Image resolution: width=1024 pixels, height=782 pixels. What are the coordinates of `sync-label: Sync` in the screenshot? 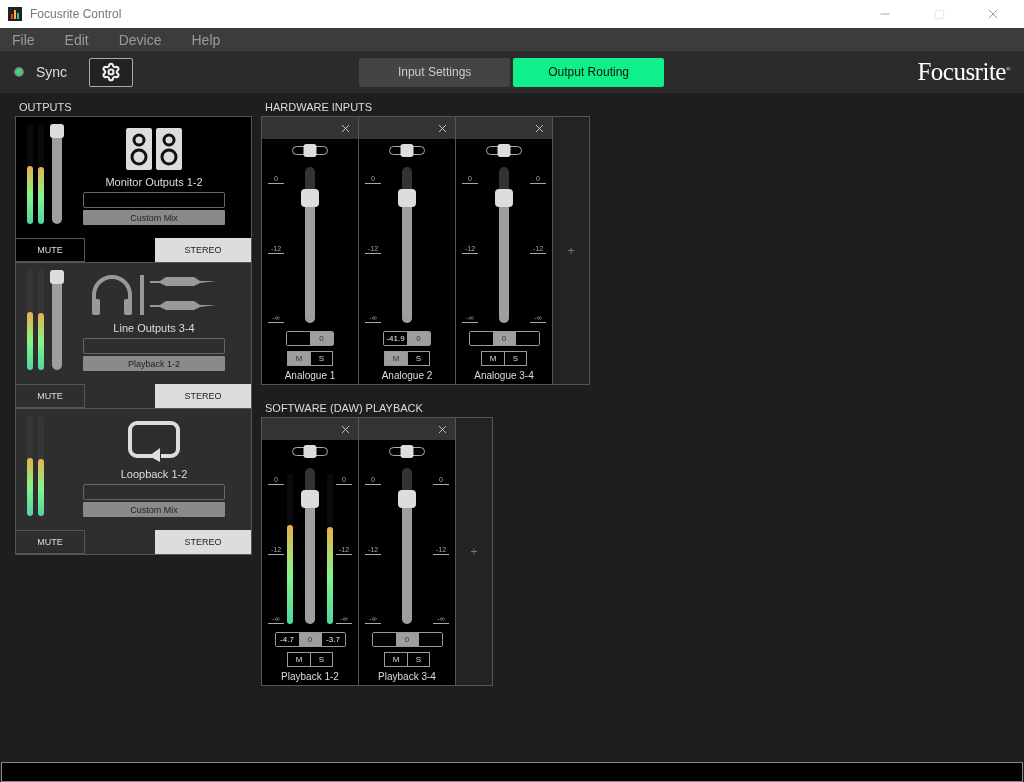 It's located at (52, 72).